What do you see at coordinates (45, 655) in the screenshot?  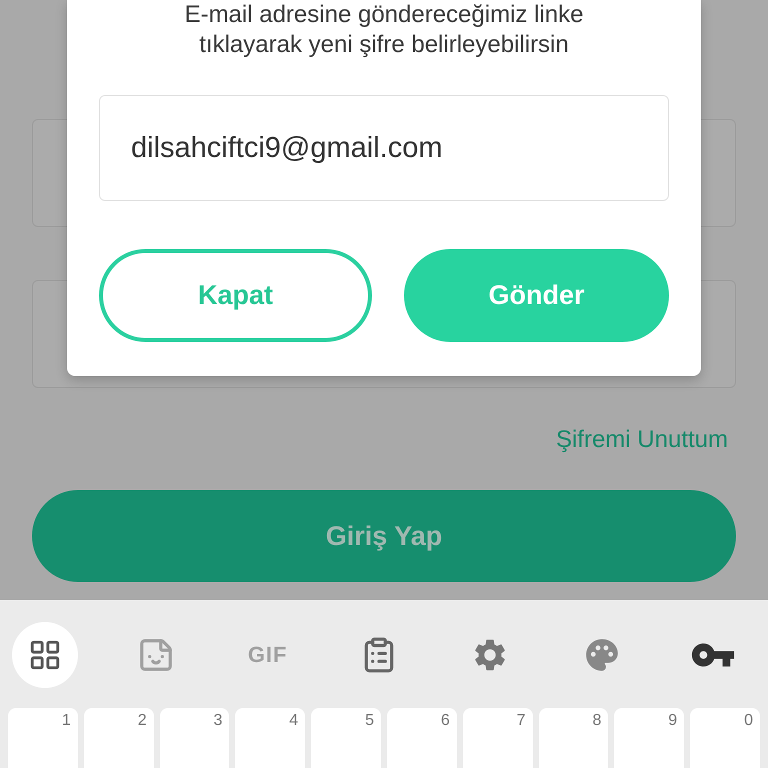 I see `grid-icon` at bounding box center [45, 655].